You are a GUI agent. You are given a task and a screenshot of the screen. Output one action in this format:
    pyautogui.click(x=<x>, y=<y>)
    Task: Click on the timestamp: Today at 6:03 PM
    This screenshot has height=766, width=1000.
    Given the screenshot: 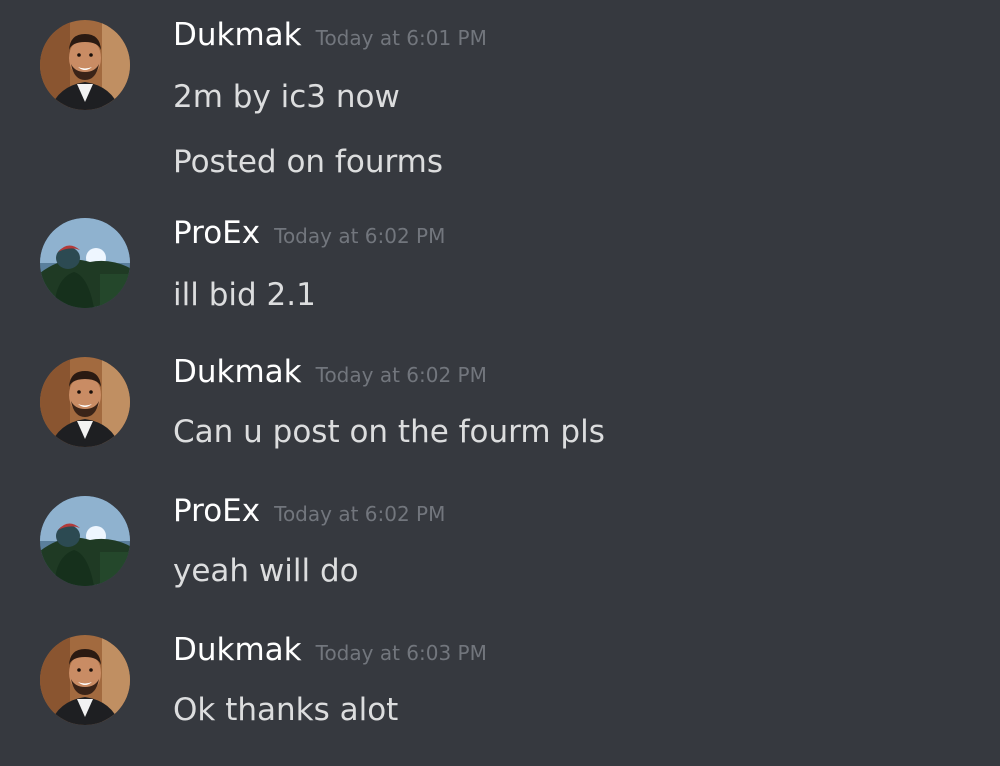 What is the action you would take?
    pyautogui.click(x=401, y=653)
    